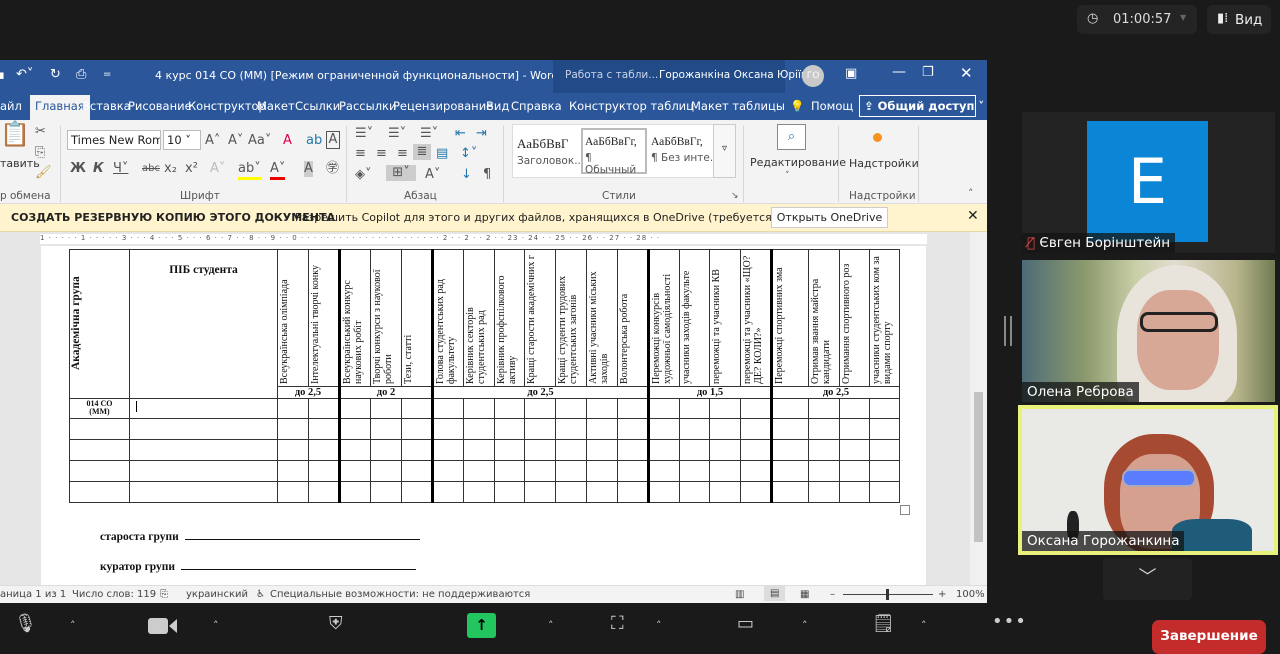 The image size is (1280, 654). Describe the element at coordinates (367, 106) in the screenshot. I see `tab-mailings: Рассылки` at that location.